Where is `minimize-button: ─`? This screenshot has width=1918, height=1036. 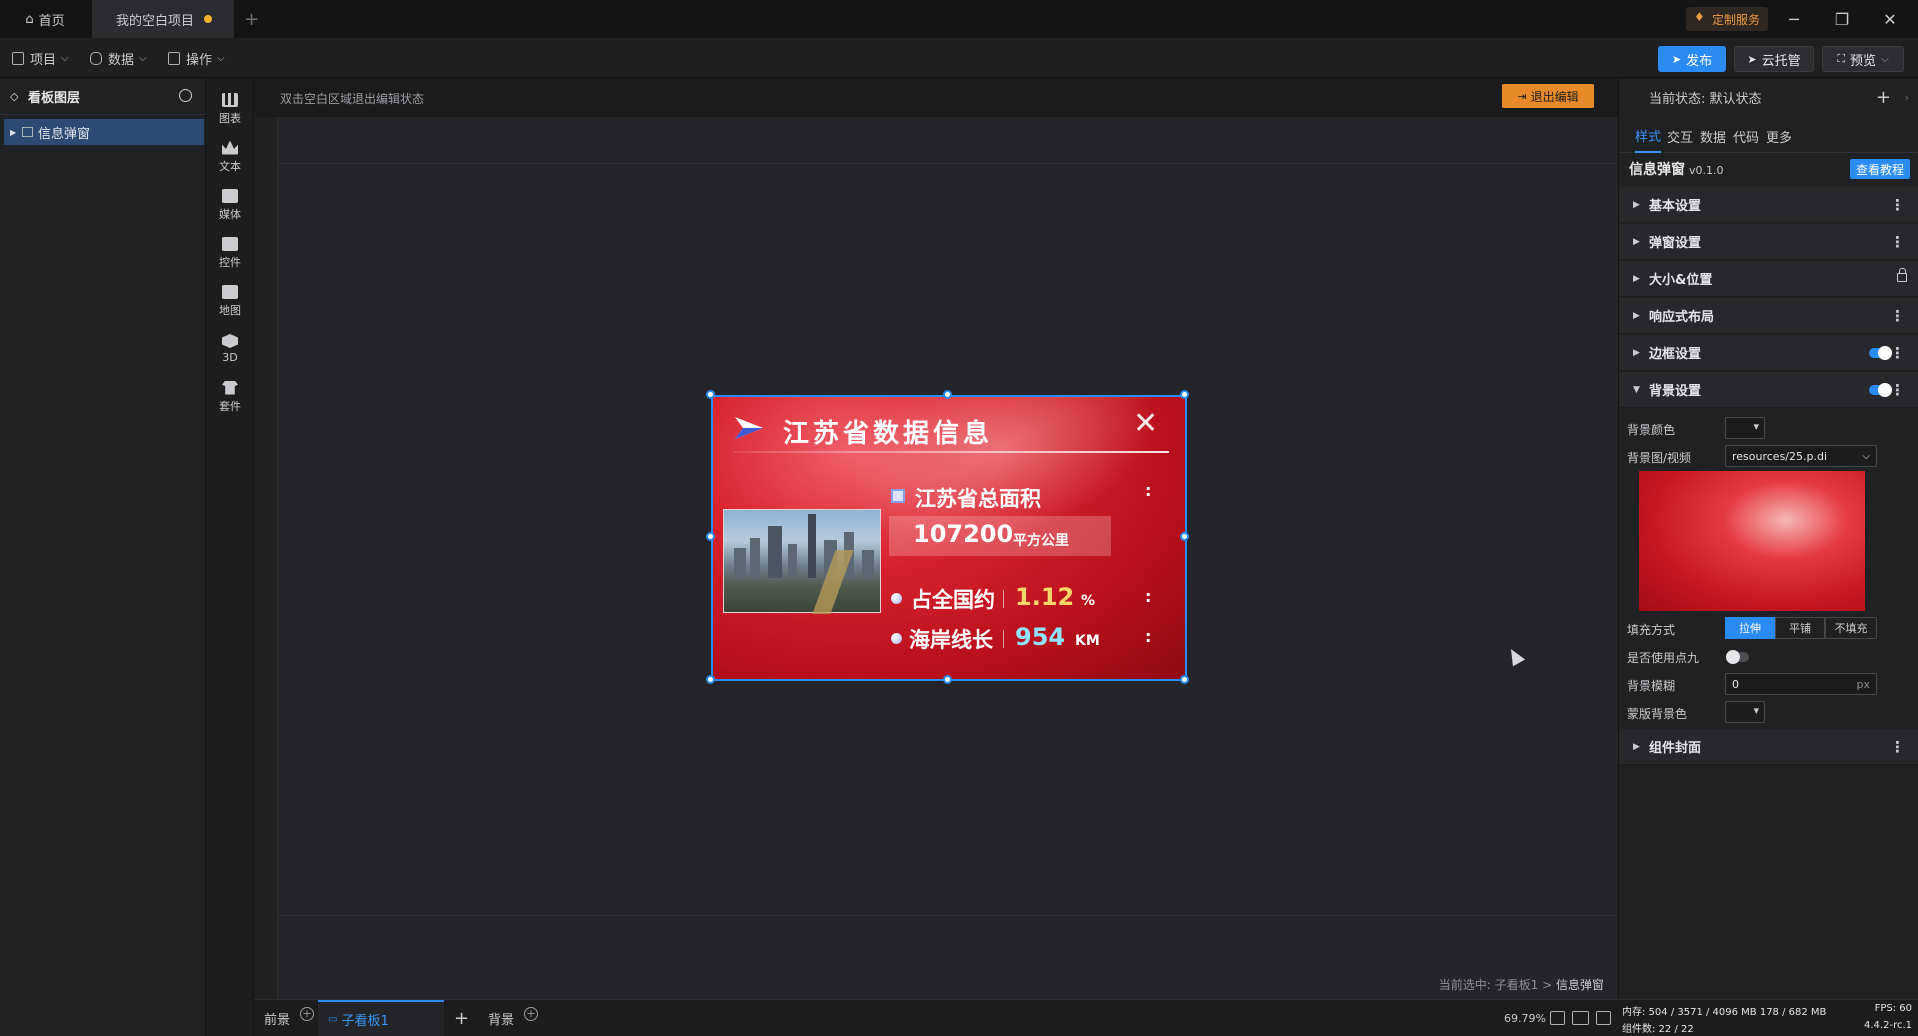
minimize-button: ─ is located at coordinates (1794, 19).